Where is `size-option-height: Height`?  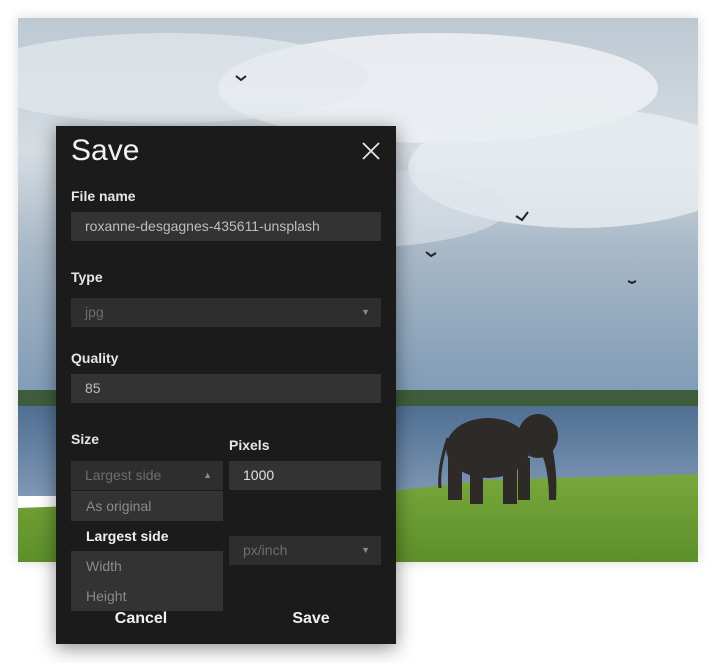 size-option-height: Height is located at coordinates (147, 596).